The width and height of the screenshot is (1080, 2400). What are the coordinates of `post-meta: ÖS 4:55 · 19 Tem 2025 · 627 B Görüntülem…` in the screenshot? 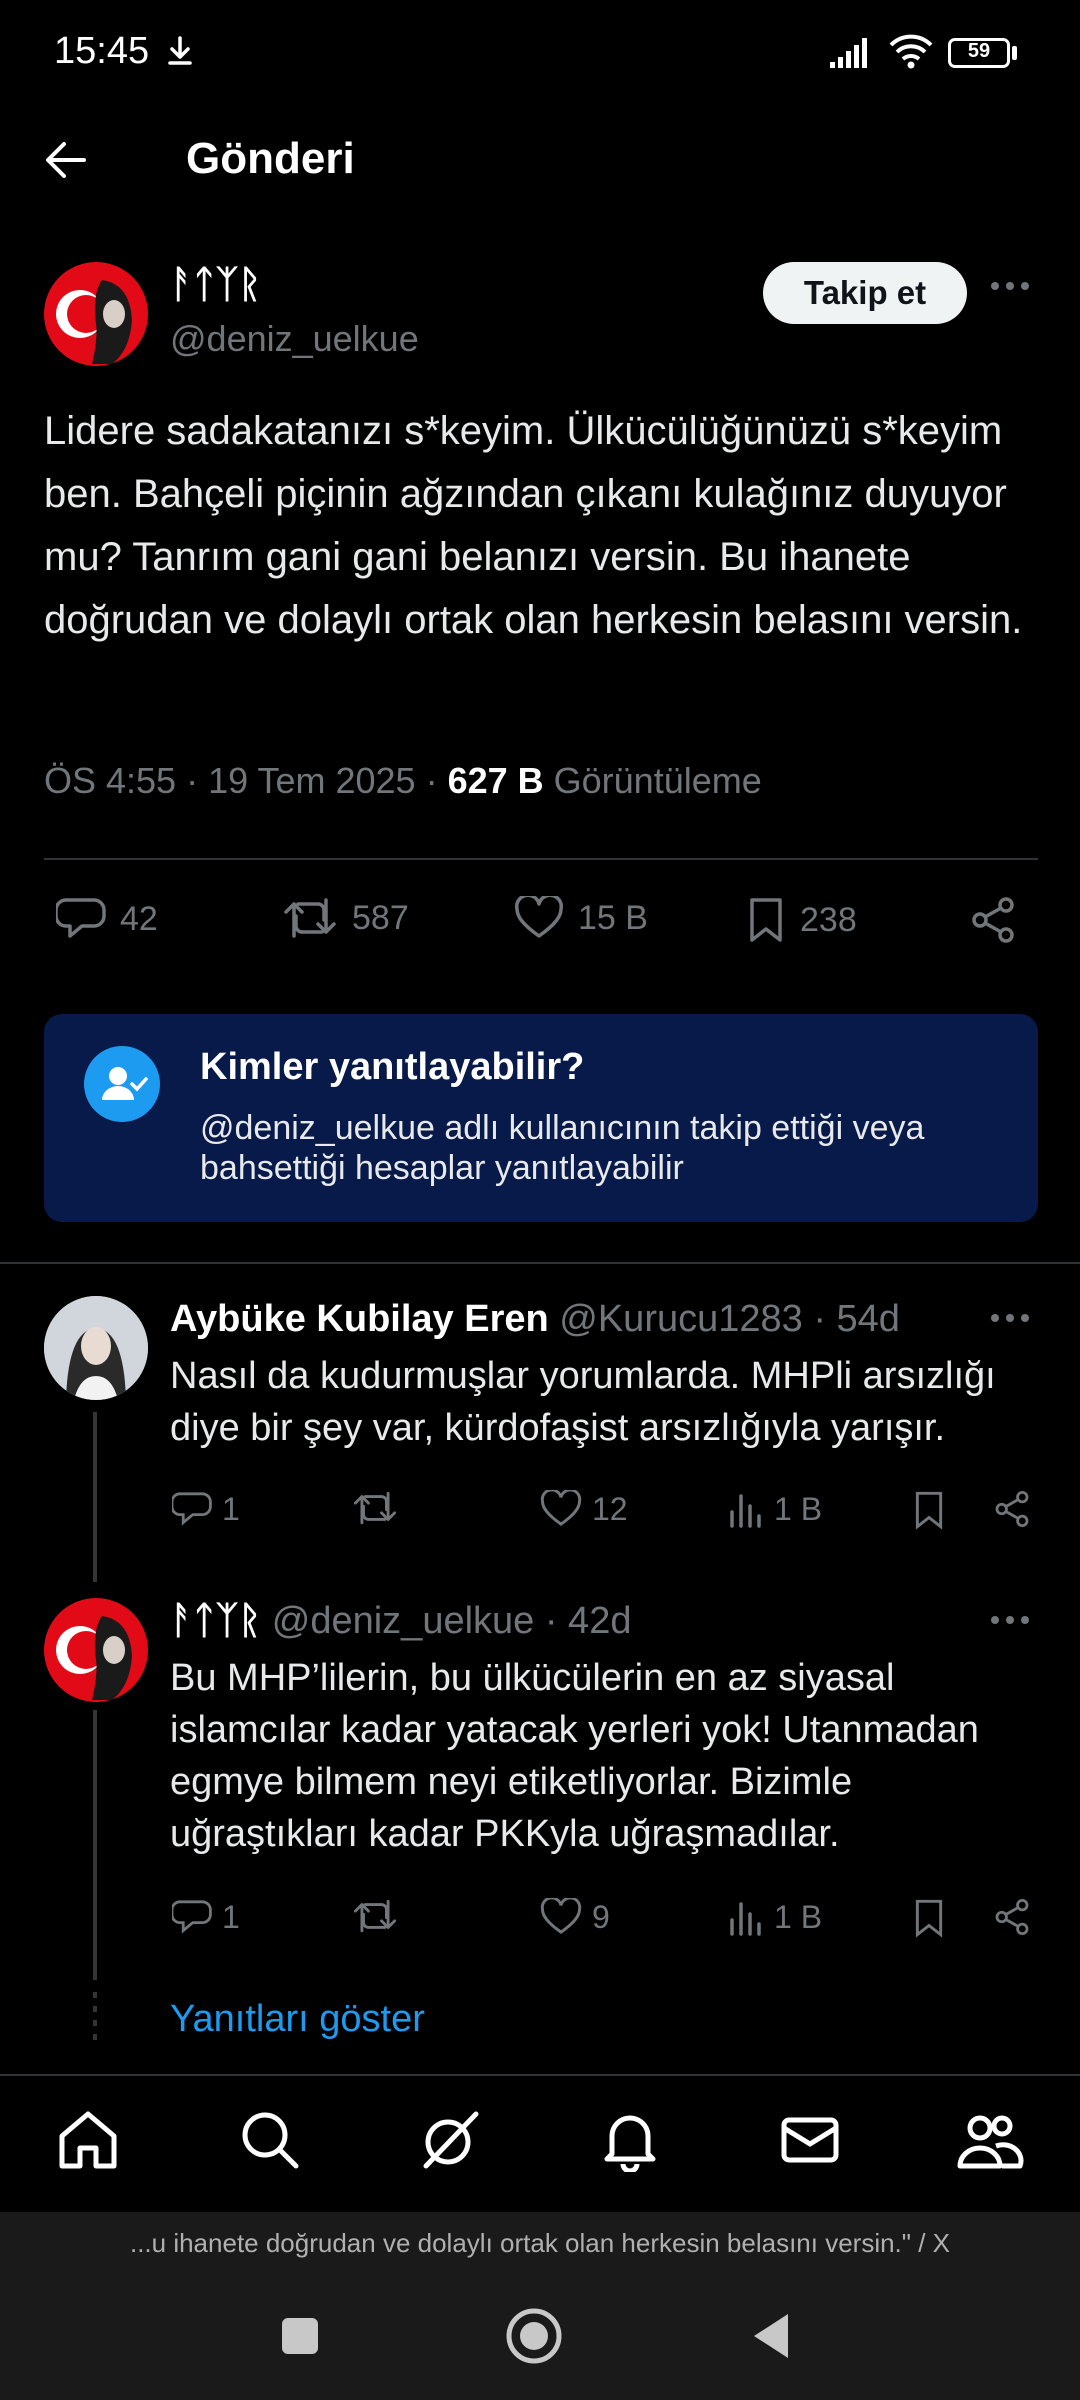 It's located at (403, 781).